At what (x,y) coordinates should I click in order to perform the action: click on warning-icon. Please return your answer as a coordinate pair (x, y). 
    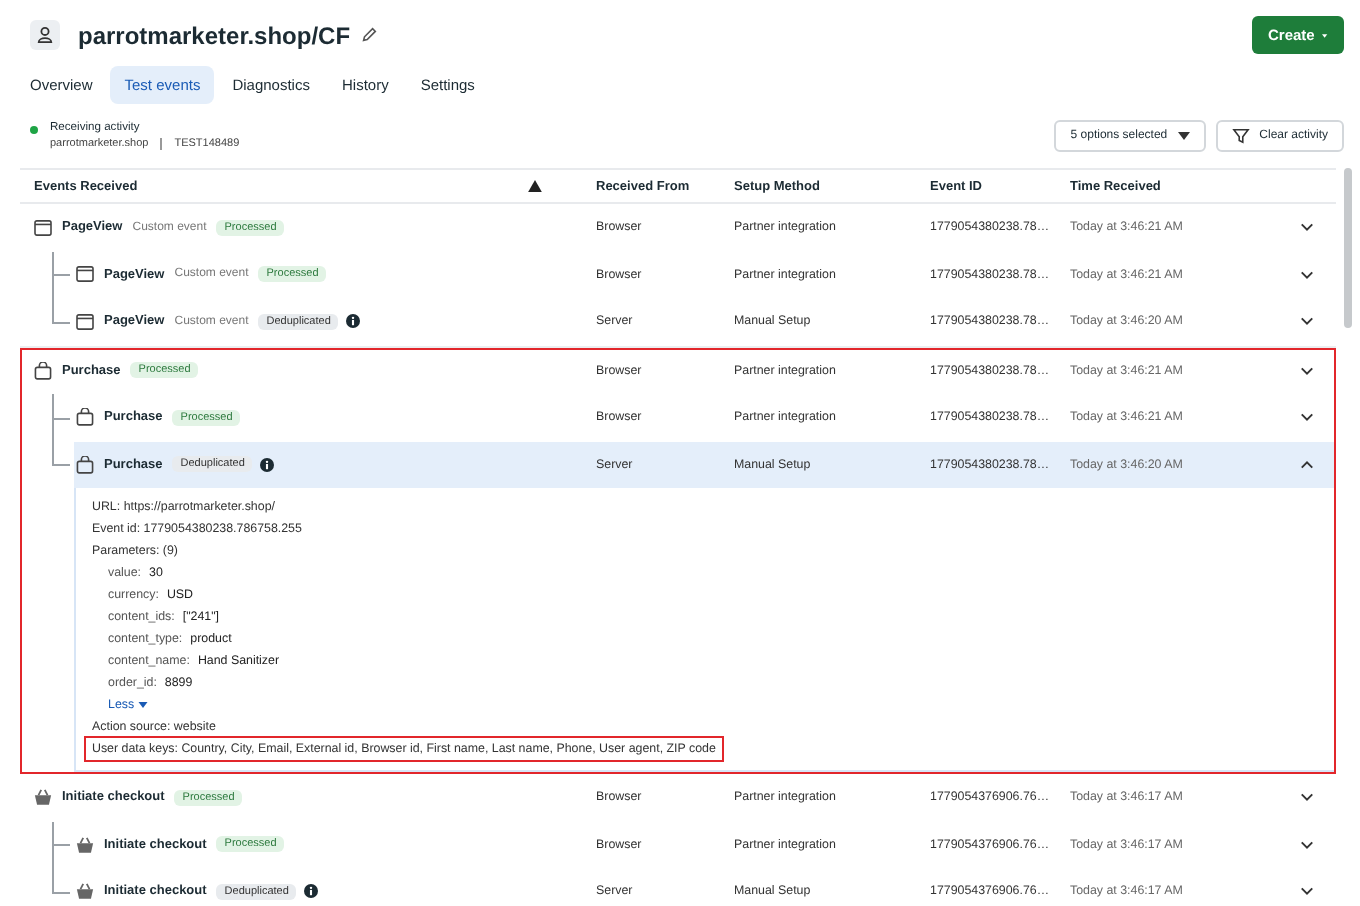
    Looking at the image, I should click on (535, 186).